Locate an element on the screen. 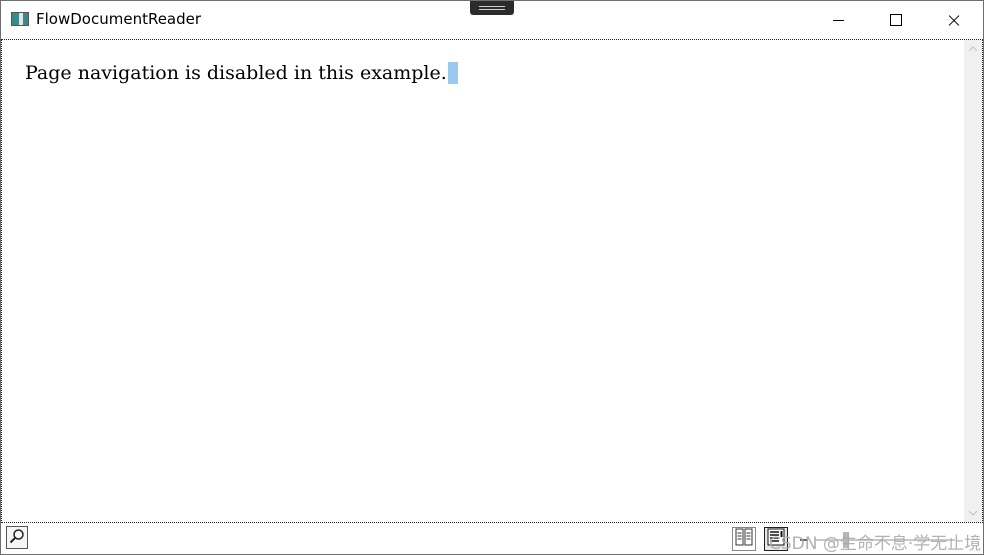  close-button is located at coordinates (954, 20).